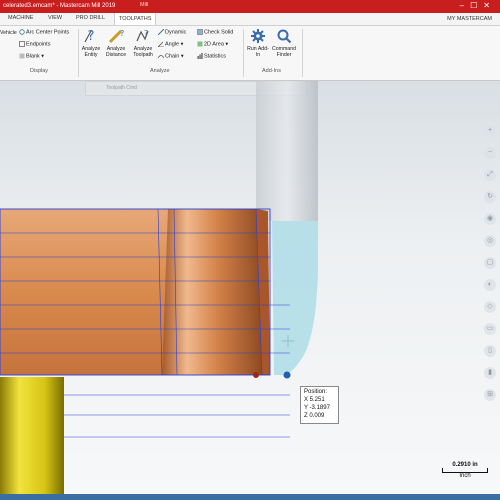 This screenshot has width=500, height=500. Describe the element at coordinates (314, 400) in the screenshot. I see `position-x: X 5.251` at that location.